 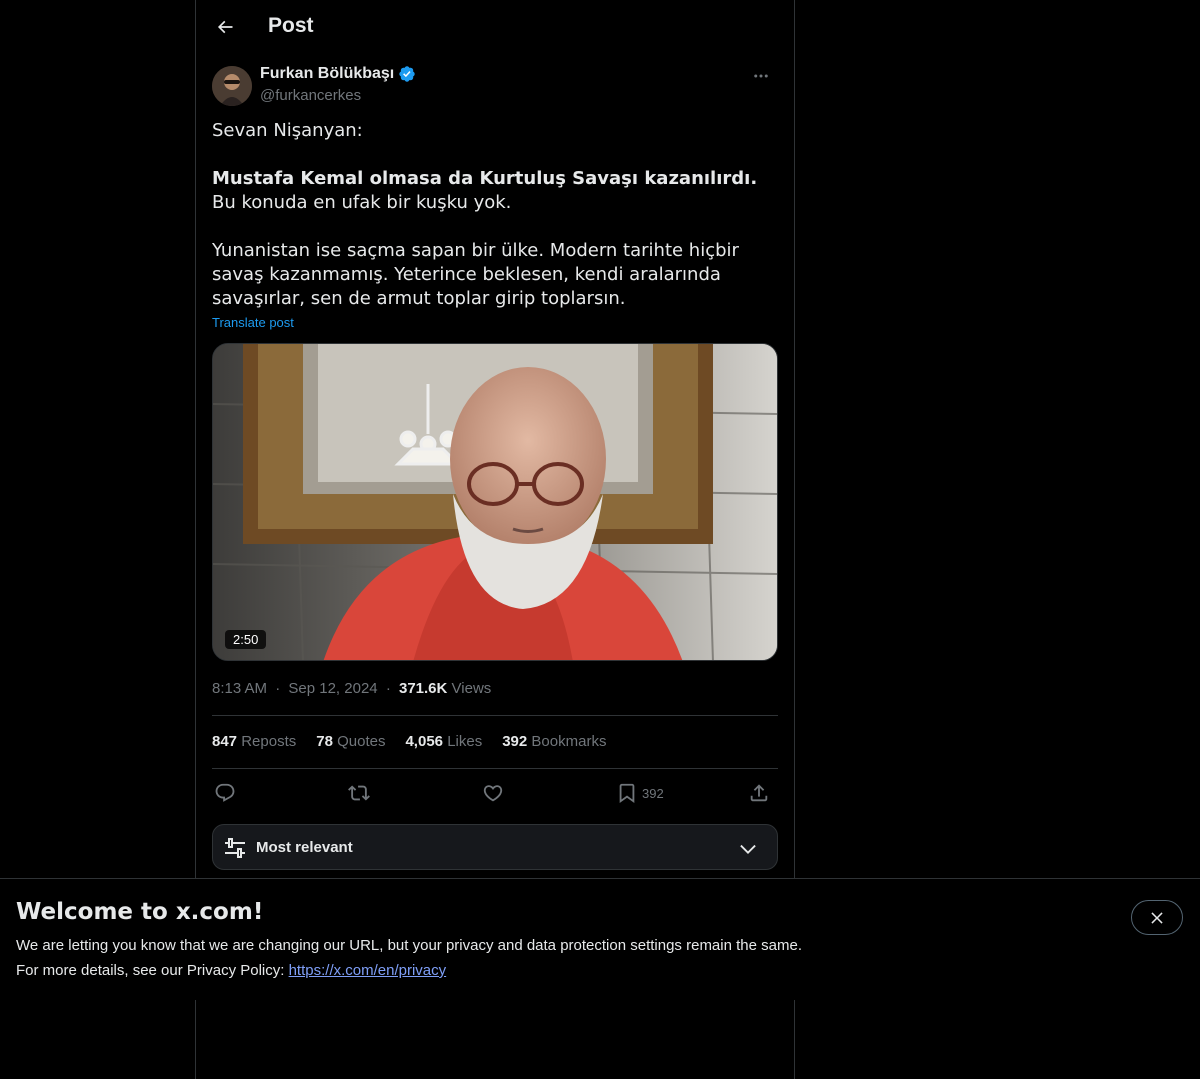 I want to click on more-dots-icon, so click(x=761, y=76).